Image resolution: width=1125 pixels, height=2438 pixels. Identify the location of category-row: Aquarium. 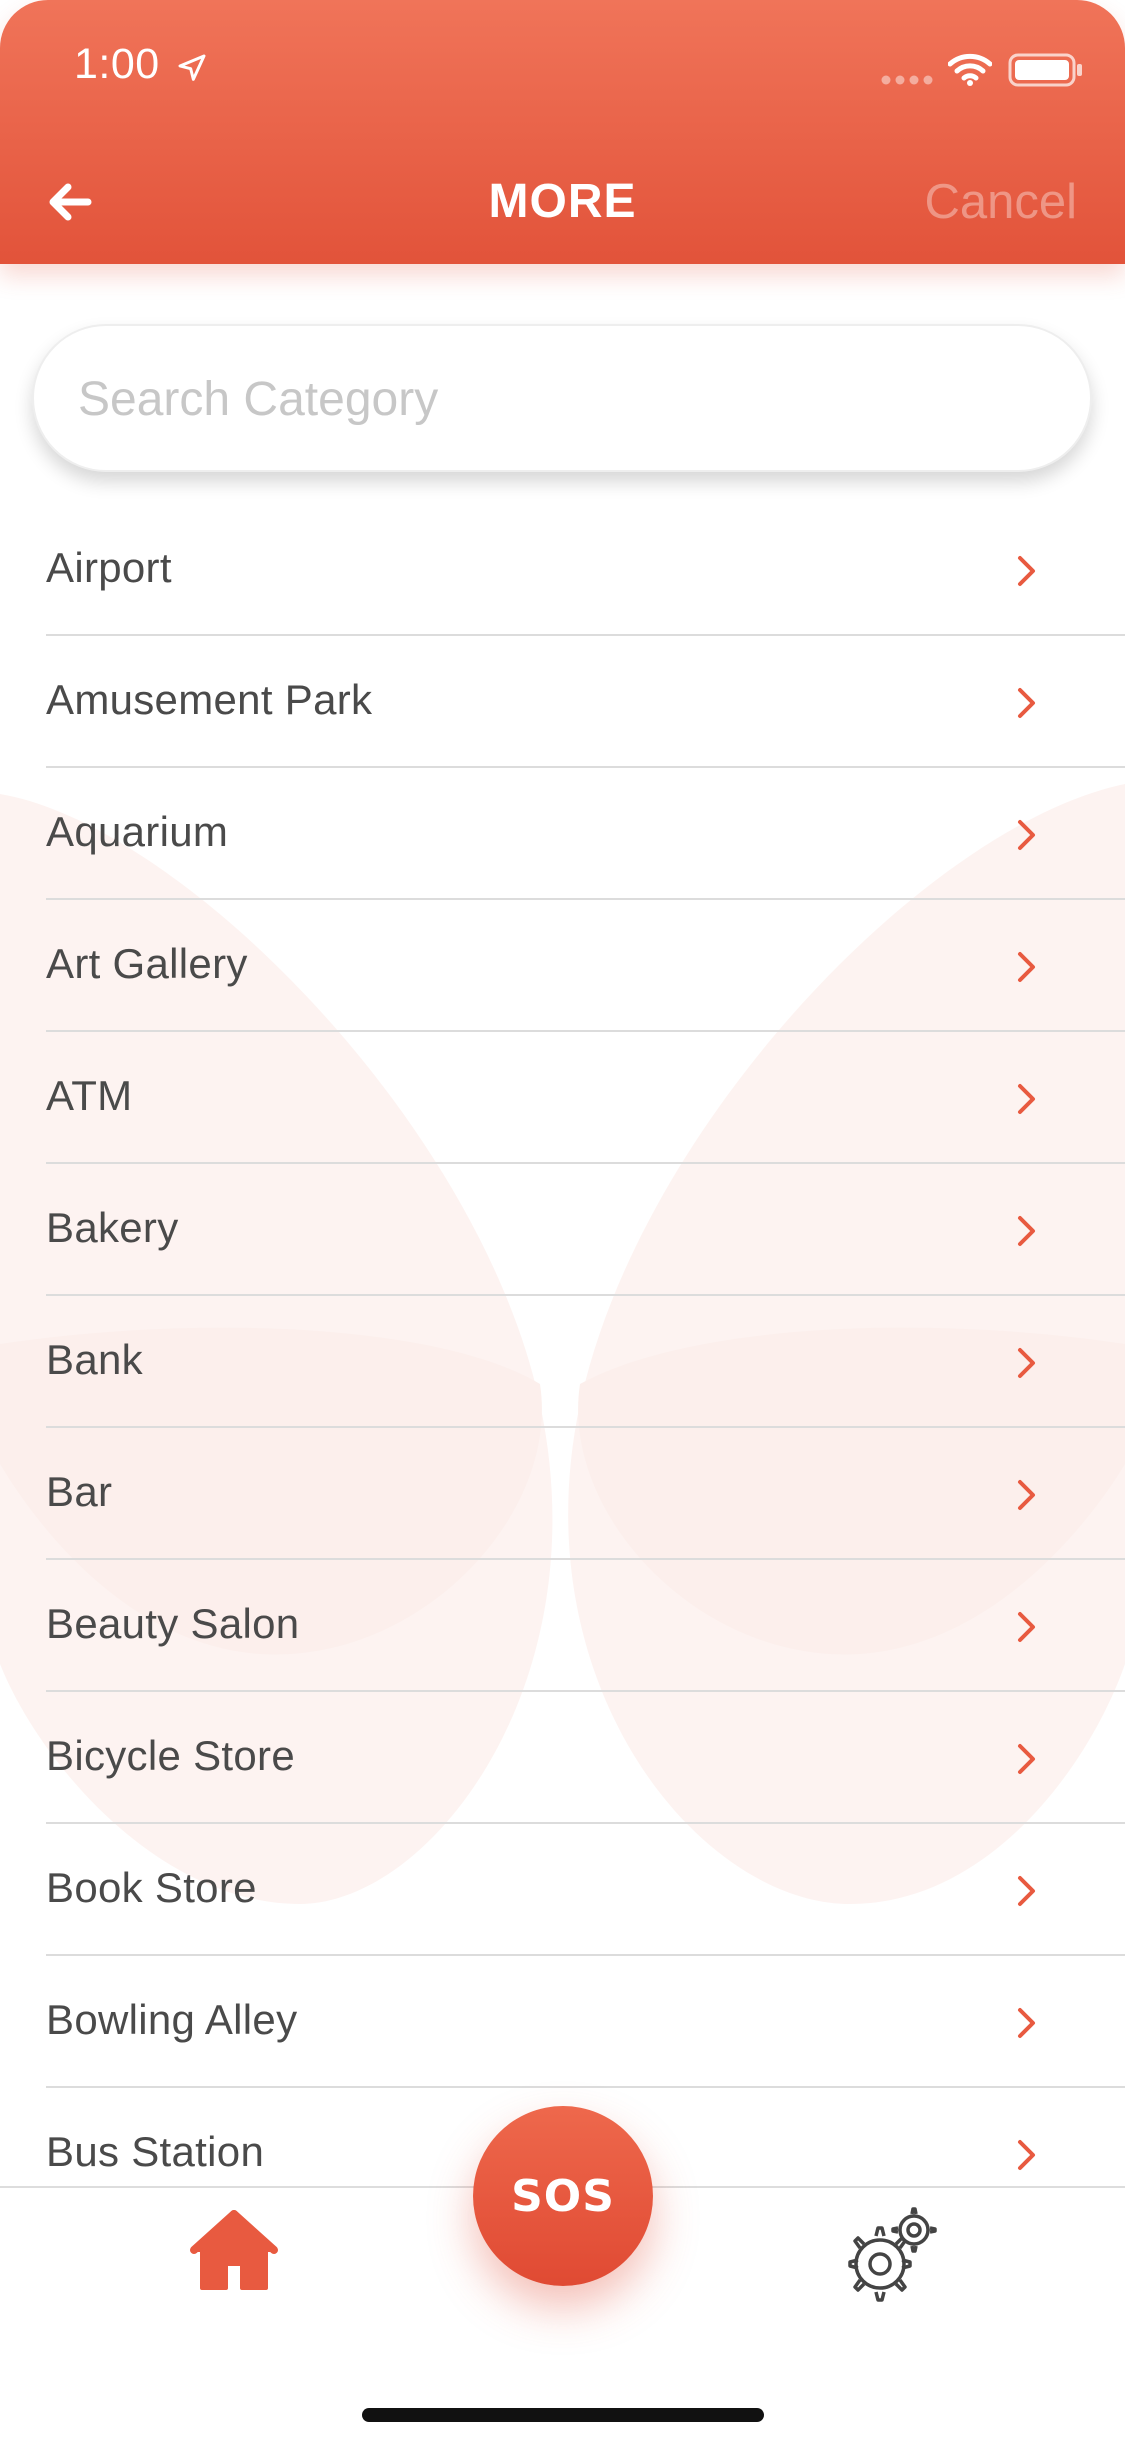
(562, 834).